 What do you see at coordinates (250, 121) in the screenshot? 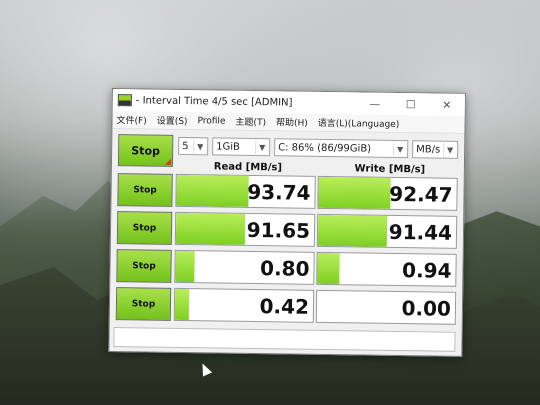
I see `menu-theme: 主题(T)` at bounding box center [250, 121].